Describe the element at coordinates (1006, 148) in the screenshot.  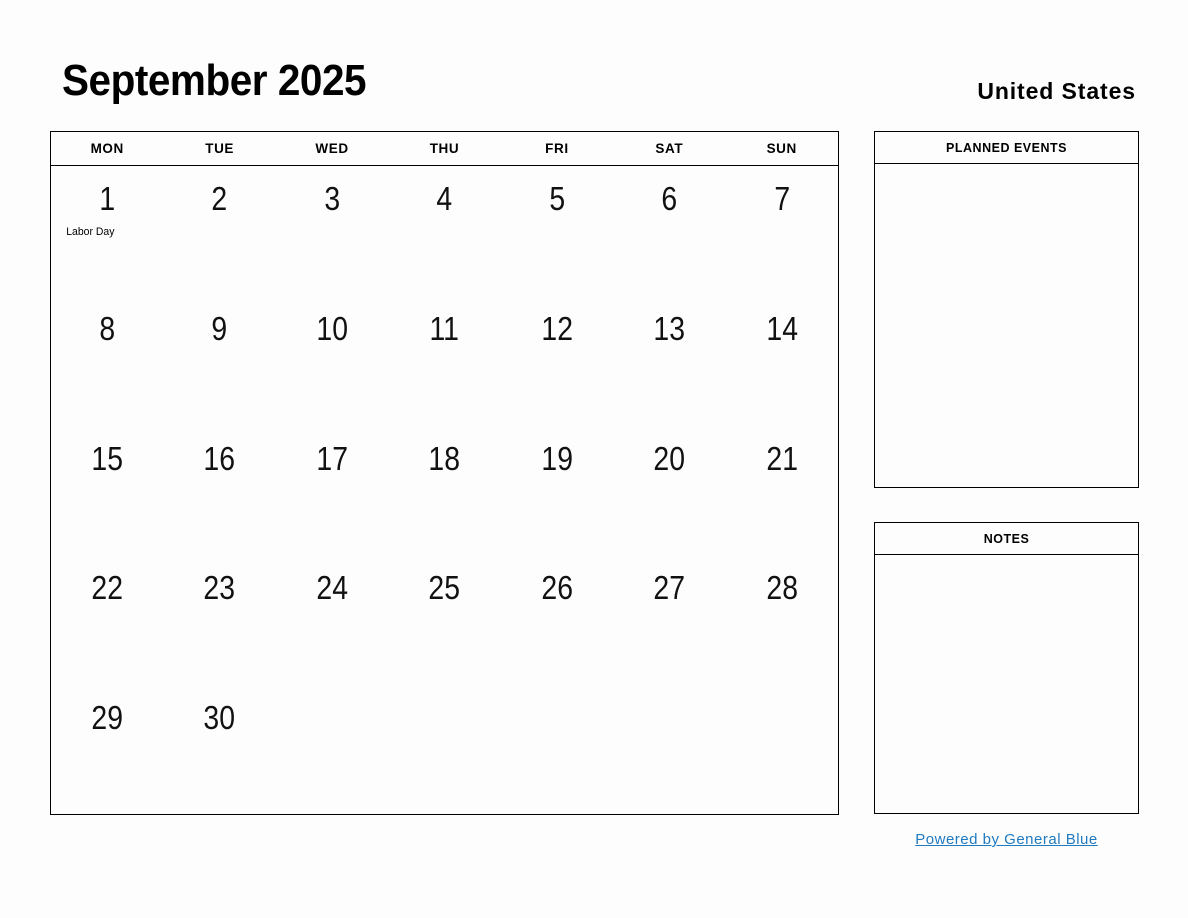
I see `planned-events-title: PLANNED EVENTS` at that location.